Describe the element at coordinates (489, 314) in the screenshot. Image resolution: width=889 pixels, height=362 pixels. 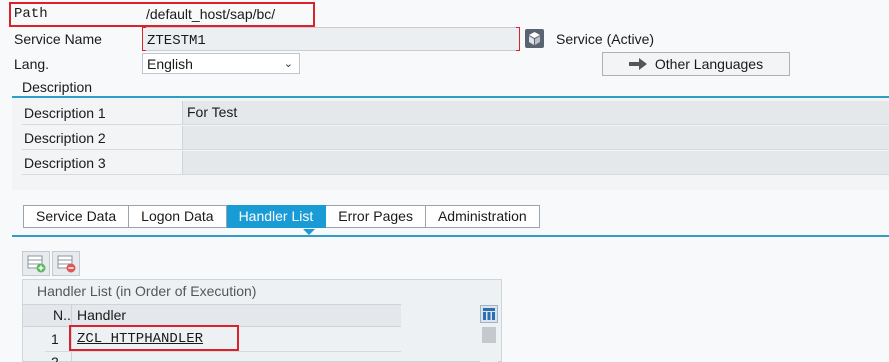
I see `table-settings-icon` at that location.